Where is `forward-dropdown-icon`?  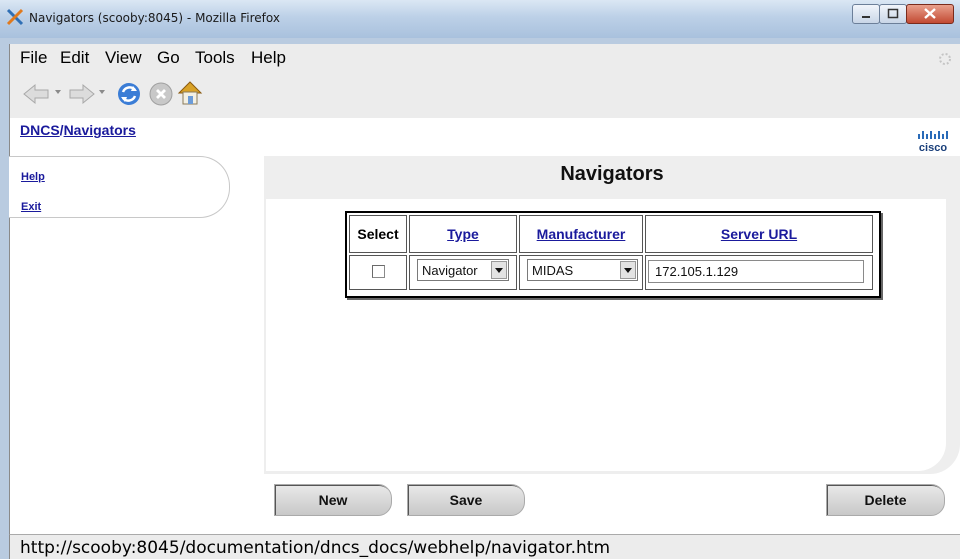 forward-dropdown-icon is located at coordinates (102, 92).